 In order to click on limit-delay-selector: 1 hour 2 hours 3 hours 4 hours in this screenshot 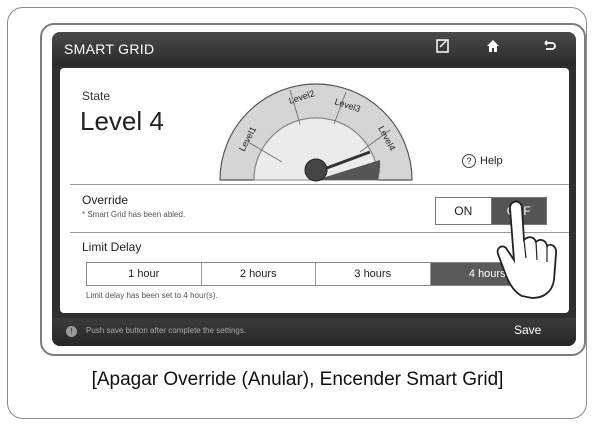, I will do `click(315, 274)`.